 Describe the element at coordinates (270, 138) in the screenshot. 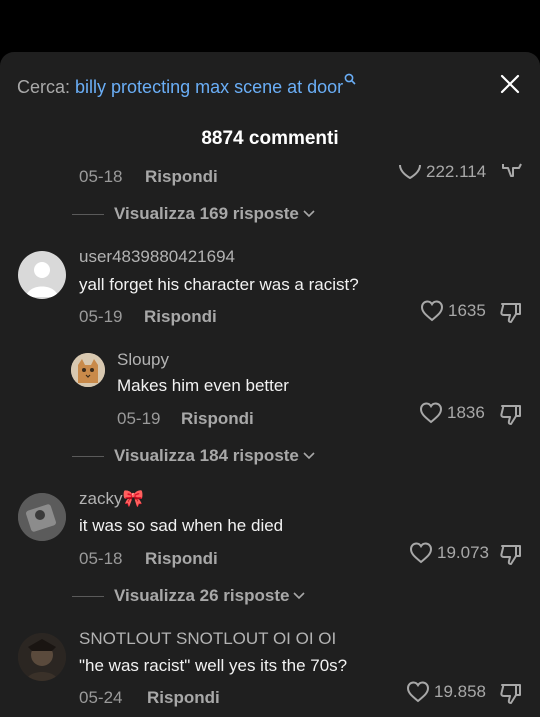

I see `comments-count-title: 8874 commenti` at that location.